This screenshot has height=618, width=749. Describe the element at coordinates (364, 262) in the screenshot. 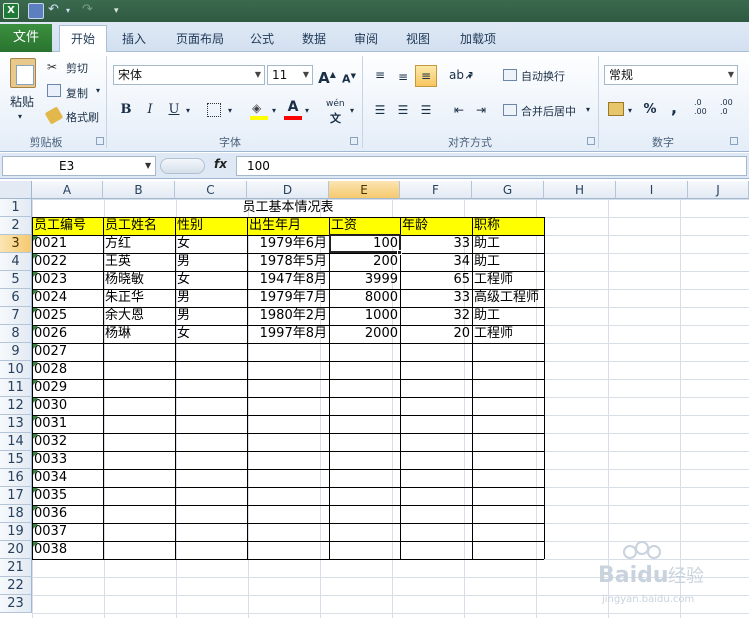

I see `cell-salary: 200` at that location.